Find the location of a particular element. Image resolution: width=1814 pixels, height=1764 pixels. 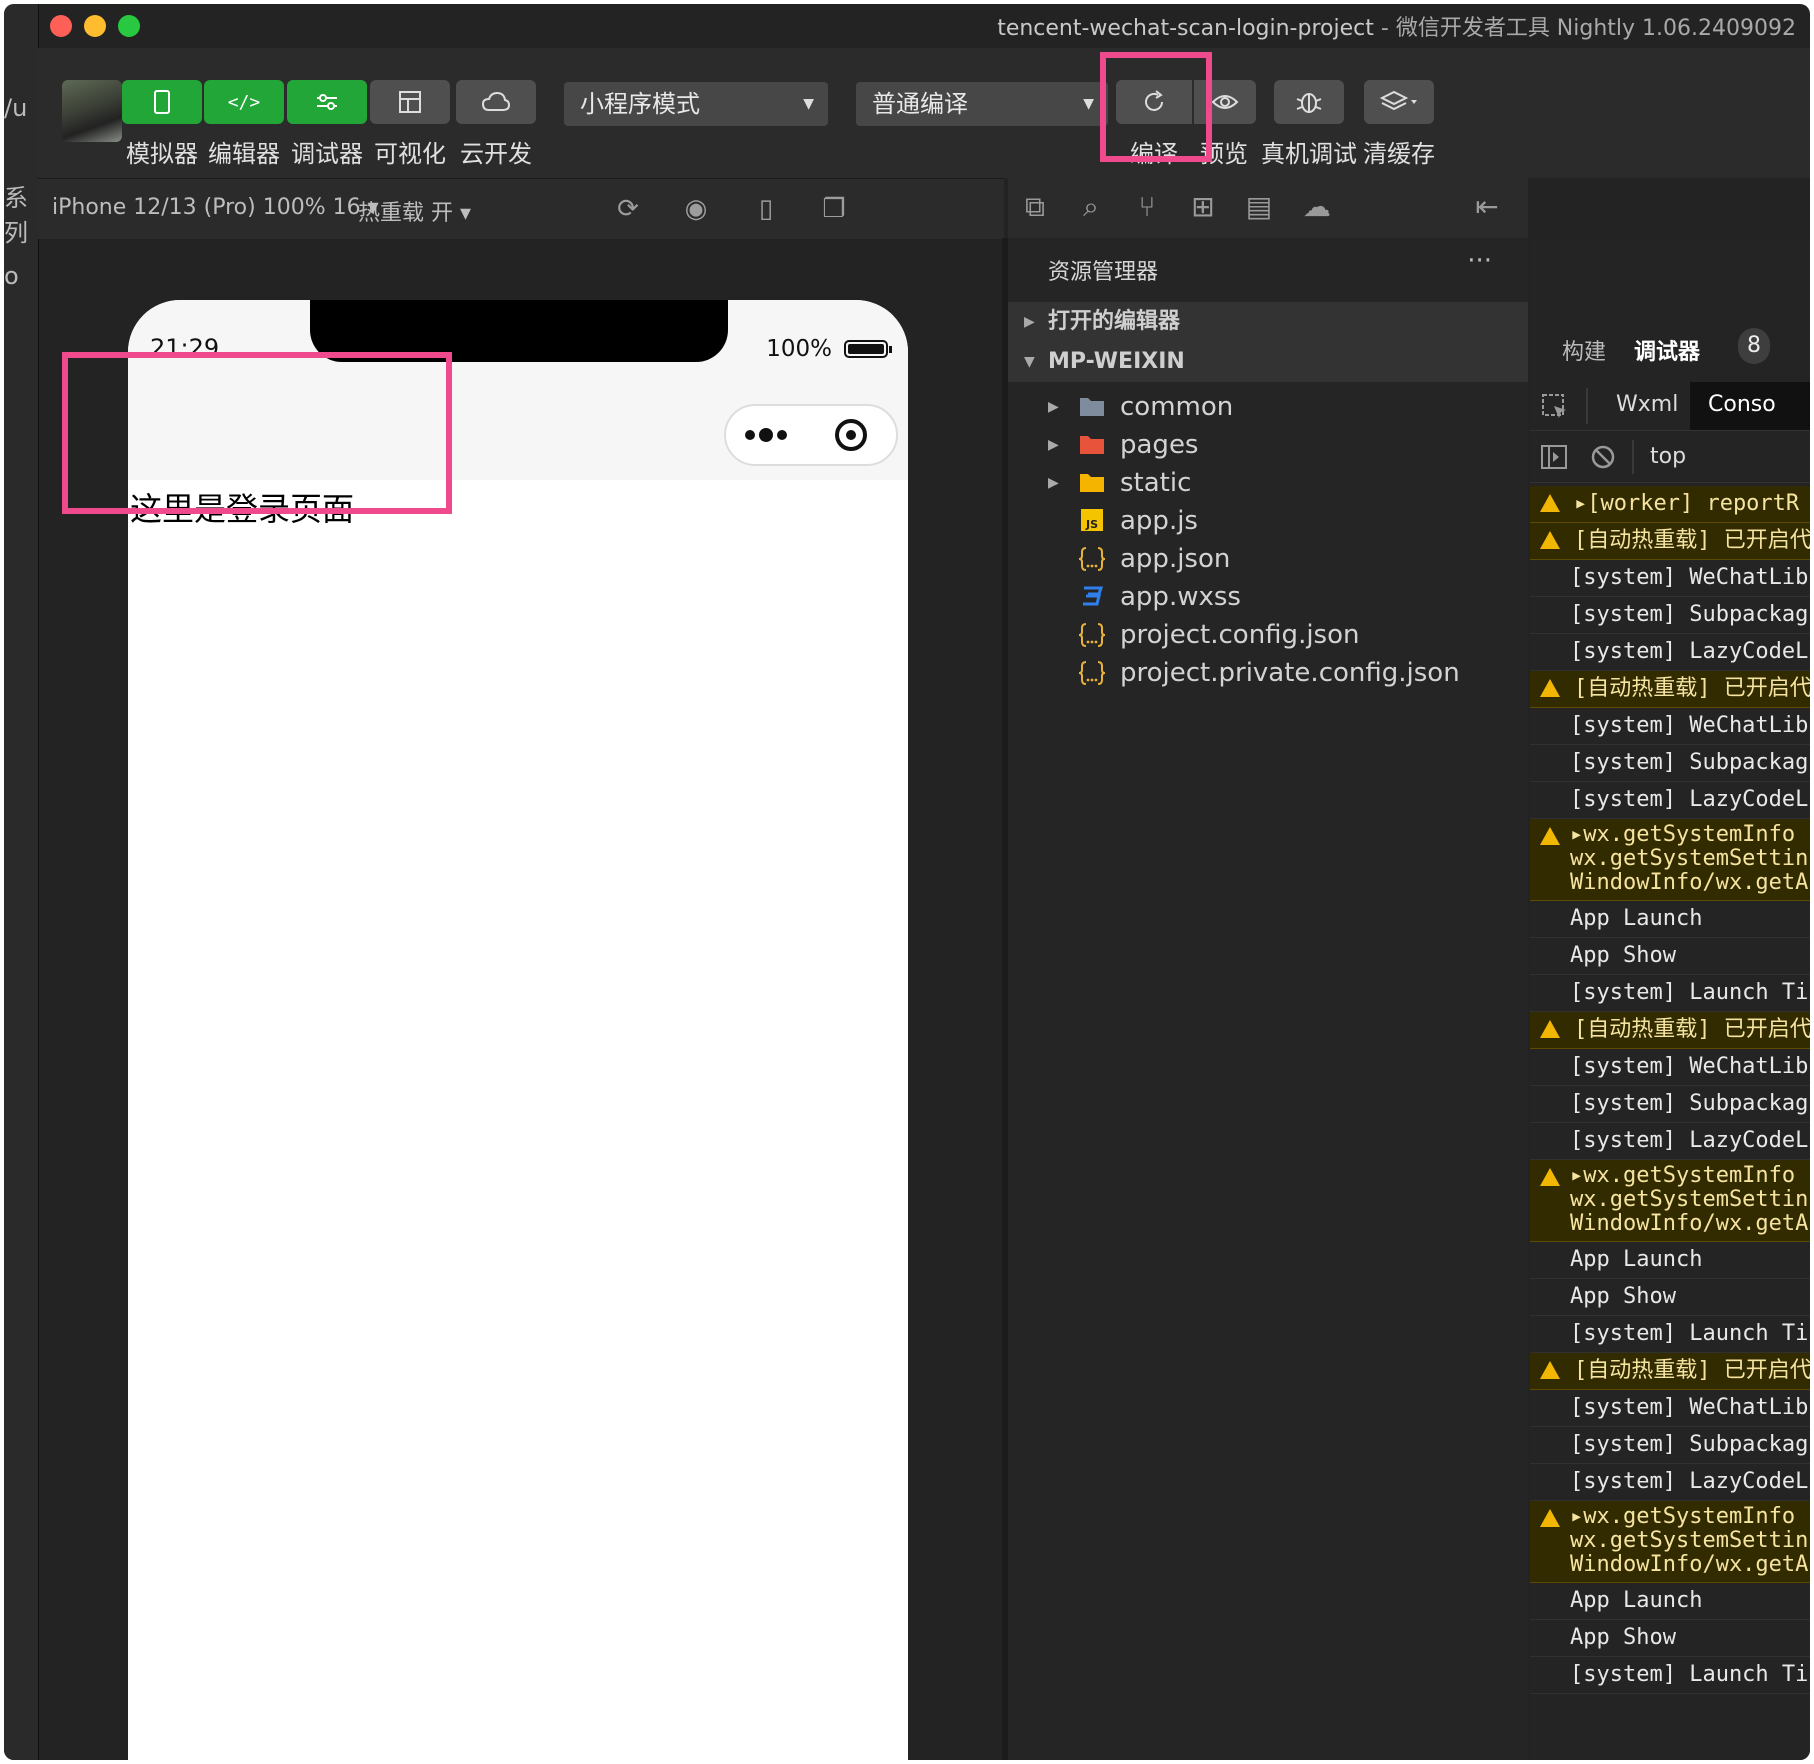

file-item: ▶ static is located at coordinates (1268, 483).